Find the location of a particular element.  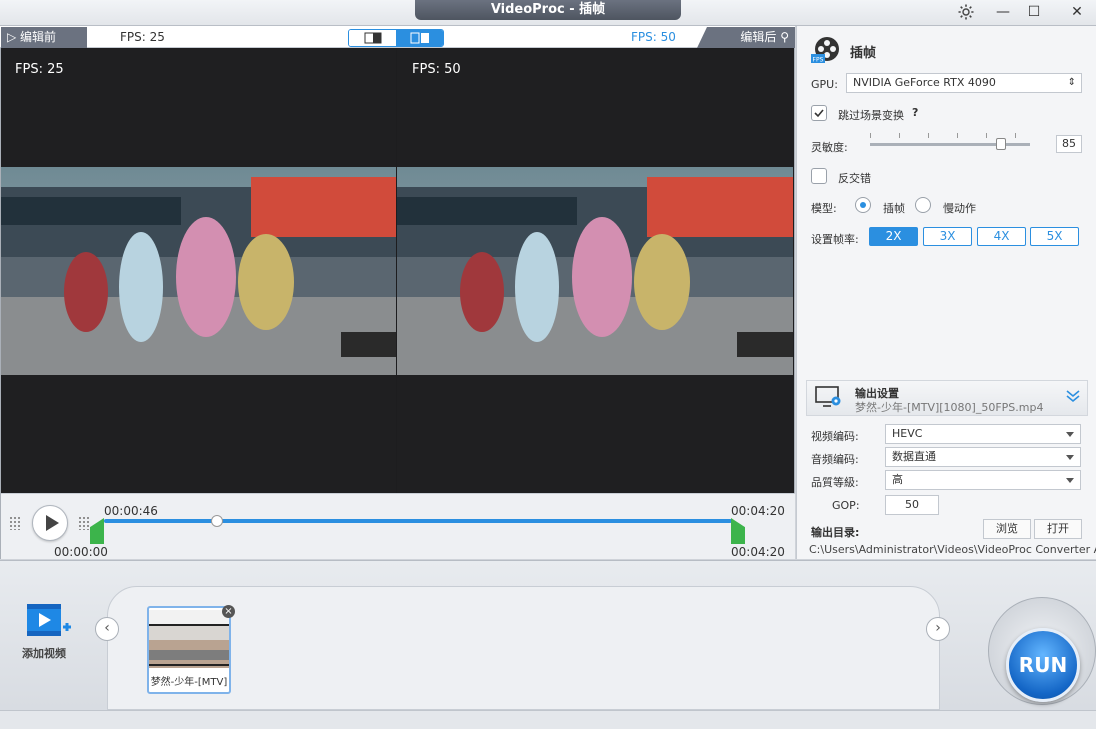

view-mode-toggle is located at coordinates (396, 38).